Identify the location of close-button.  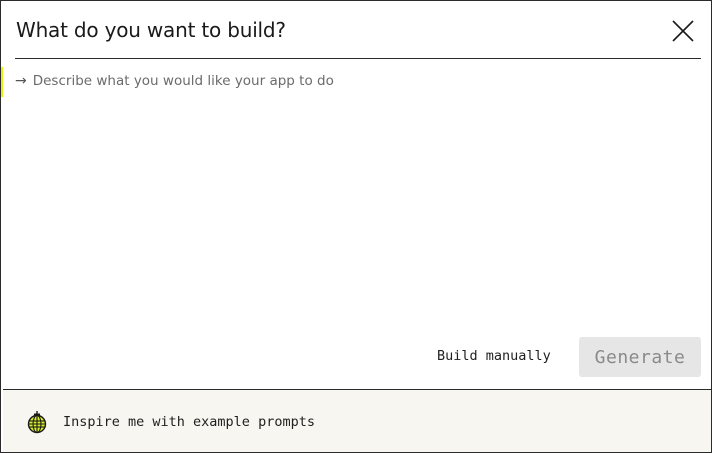
(683, 31).